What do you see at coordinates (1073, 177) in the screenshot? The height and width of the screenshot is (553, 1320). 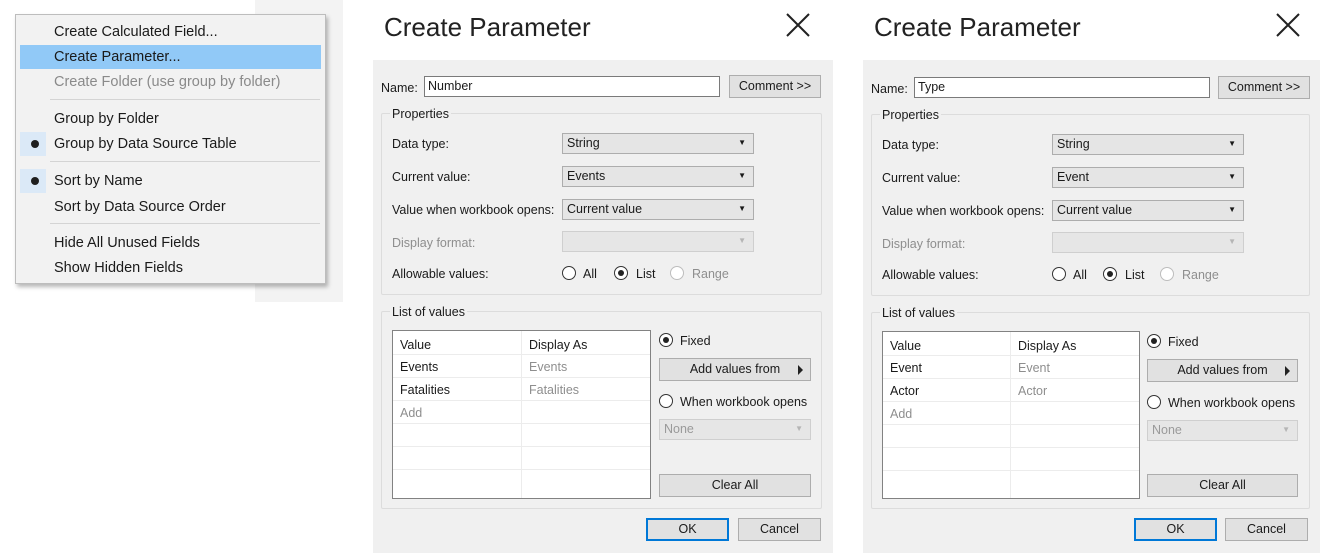 I see `current-value-value: Event` at bounding box center [1073, 177].